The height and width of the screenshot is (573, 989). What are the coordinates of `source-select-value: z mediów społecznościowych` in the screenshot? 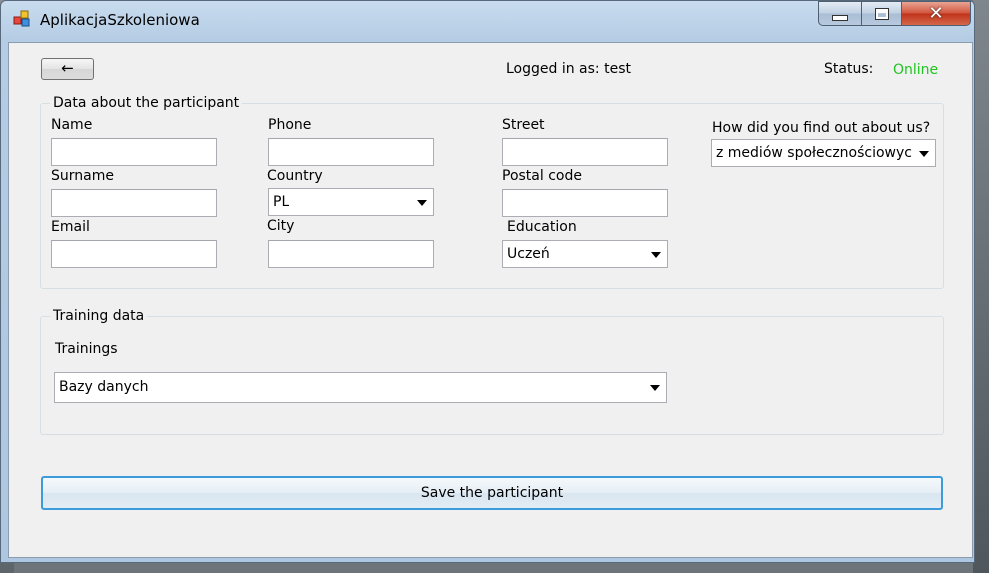 It's located at (814, 153).